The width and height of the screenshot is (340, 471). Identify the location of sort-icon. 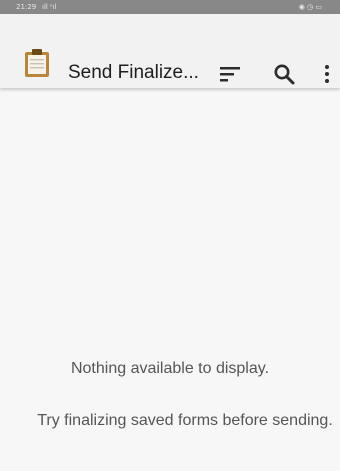
(230, 74).